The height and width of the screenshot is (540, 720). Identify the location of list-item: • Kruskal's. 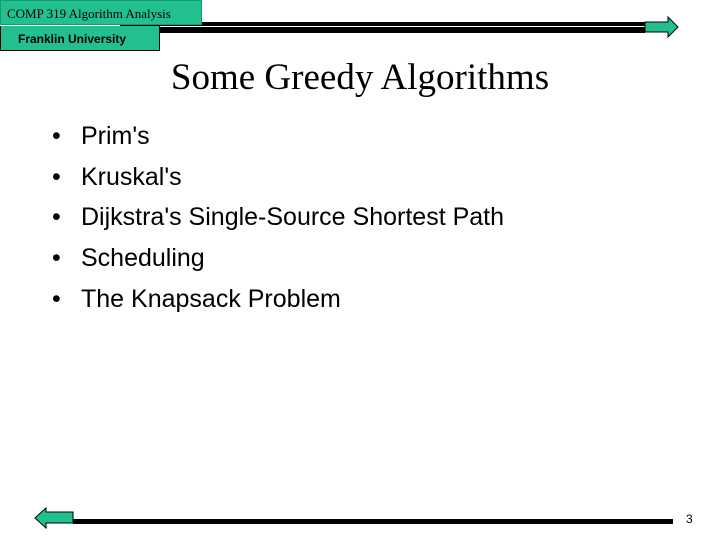
(117, 176).